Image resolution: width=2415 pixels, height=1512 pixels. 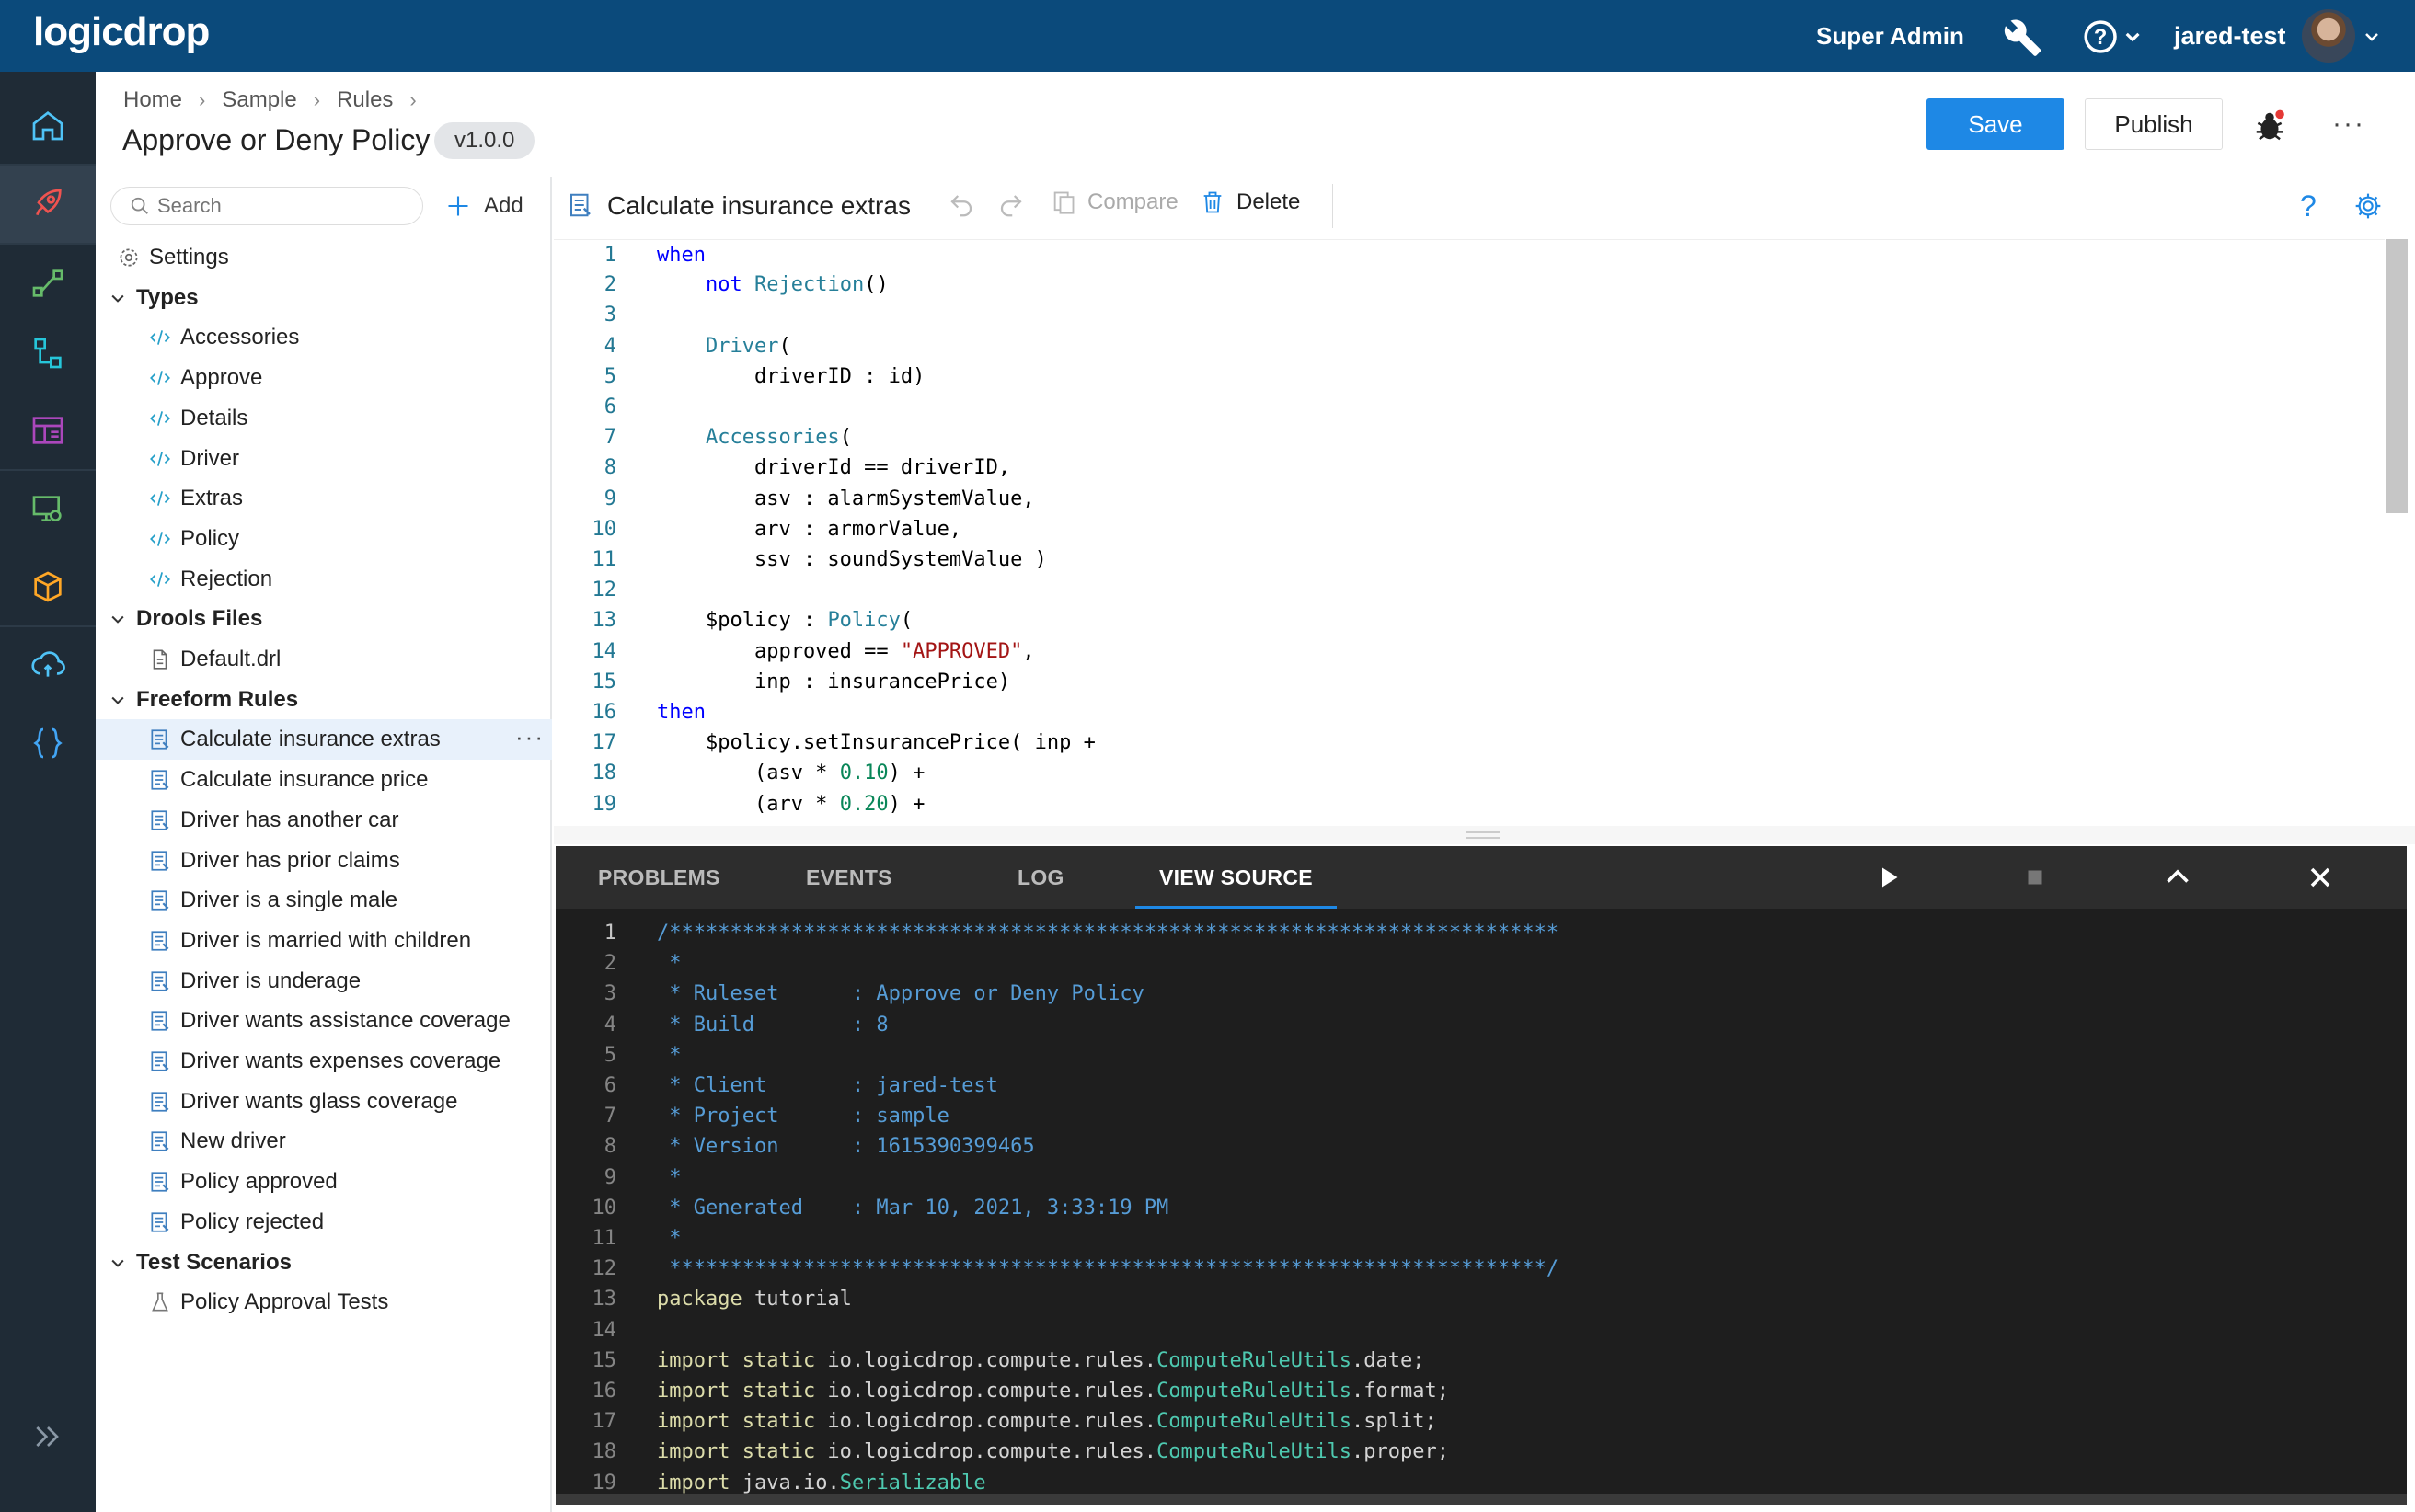 I want to click on tree-item: Driver is underage, so click(x=324, y=981).